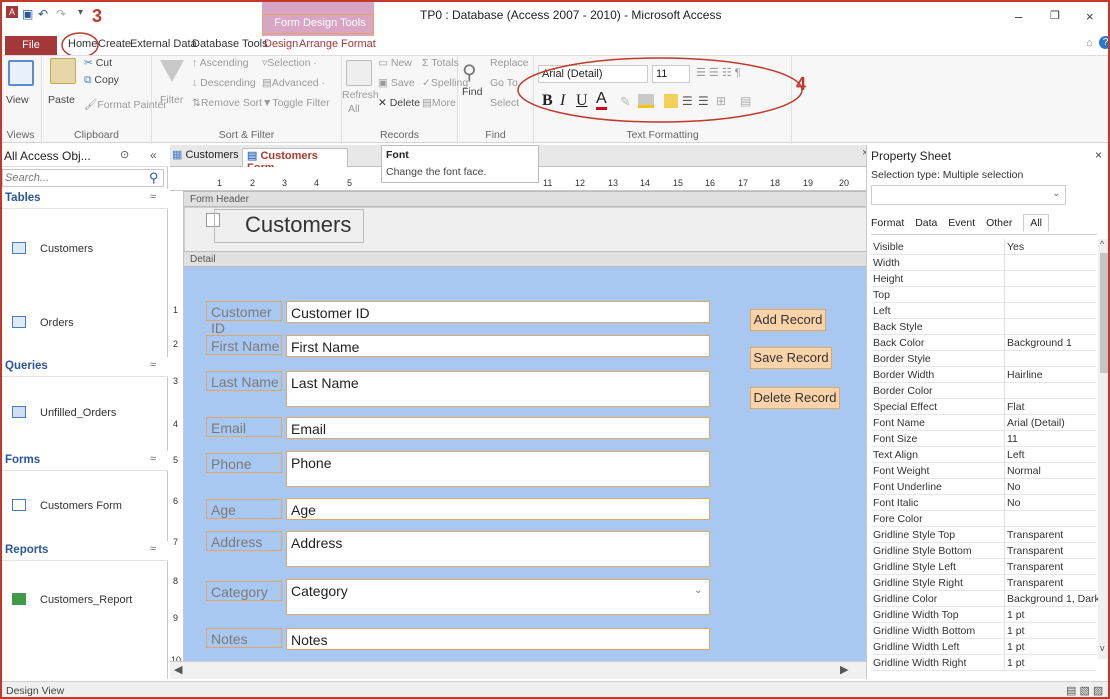 This screenshot has height=699, width=1110. I want to click on advanced-button: ▤Advanced ·, so click(293, 83).